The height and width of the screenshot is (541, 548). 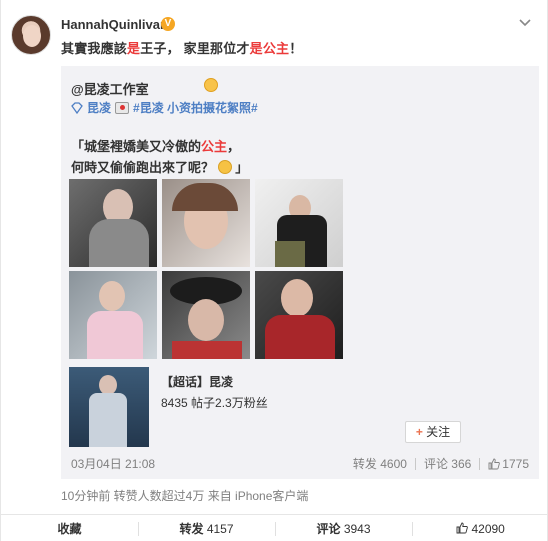 What do you see at coordinates (211, 85) in the screenshot?
I see `emoji-icon` at bounding box center [211, 85].